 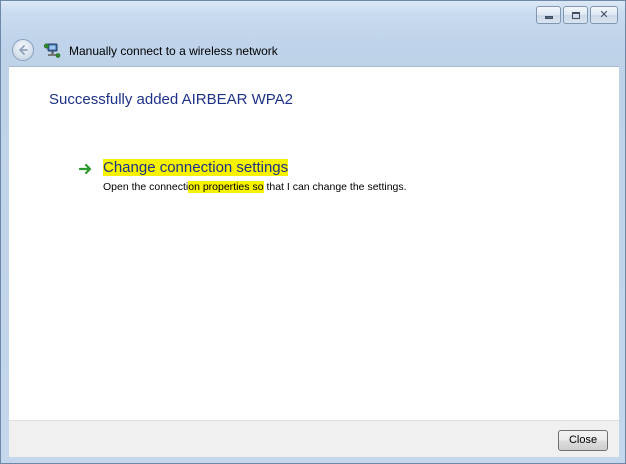 I want to click on wireless-network-icon, so click(x=52, y=50).